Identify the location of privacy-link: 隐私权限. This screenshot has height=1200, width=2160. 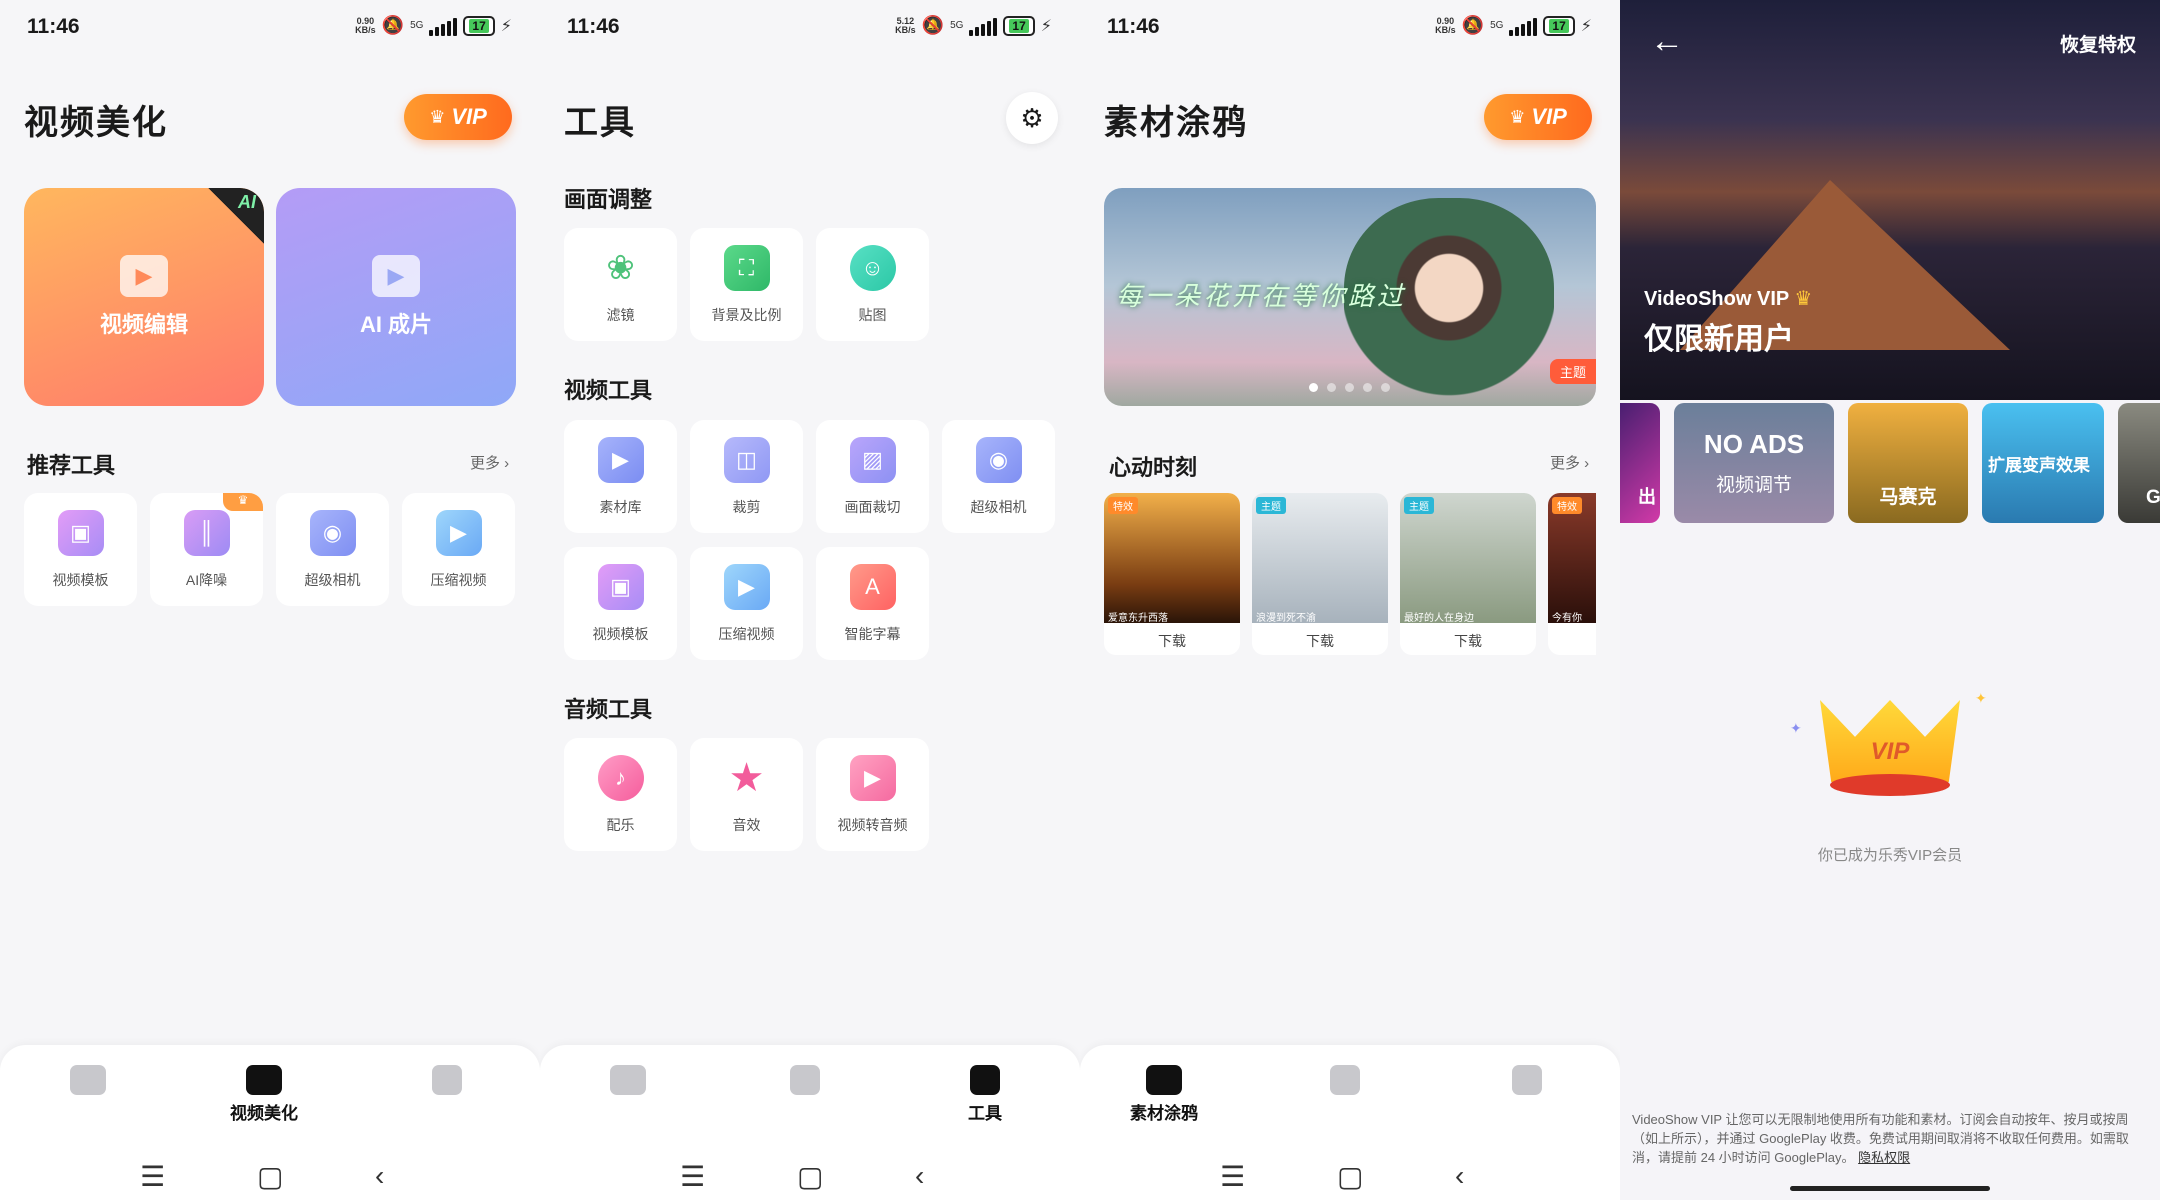
(1884, 1157).